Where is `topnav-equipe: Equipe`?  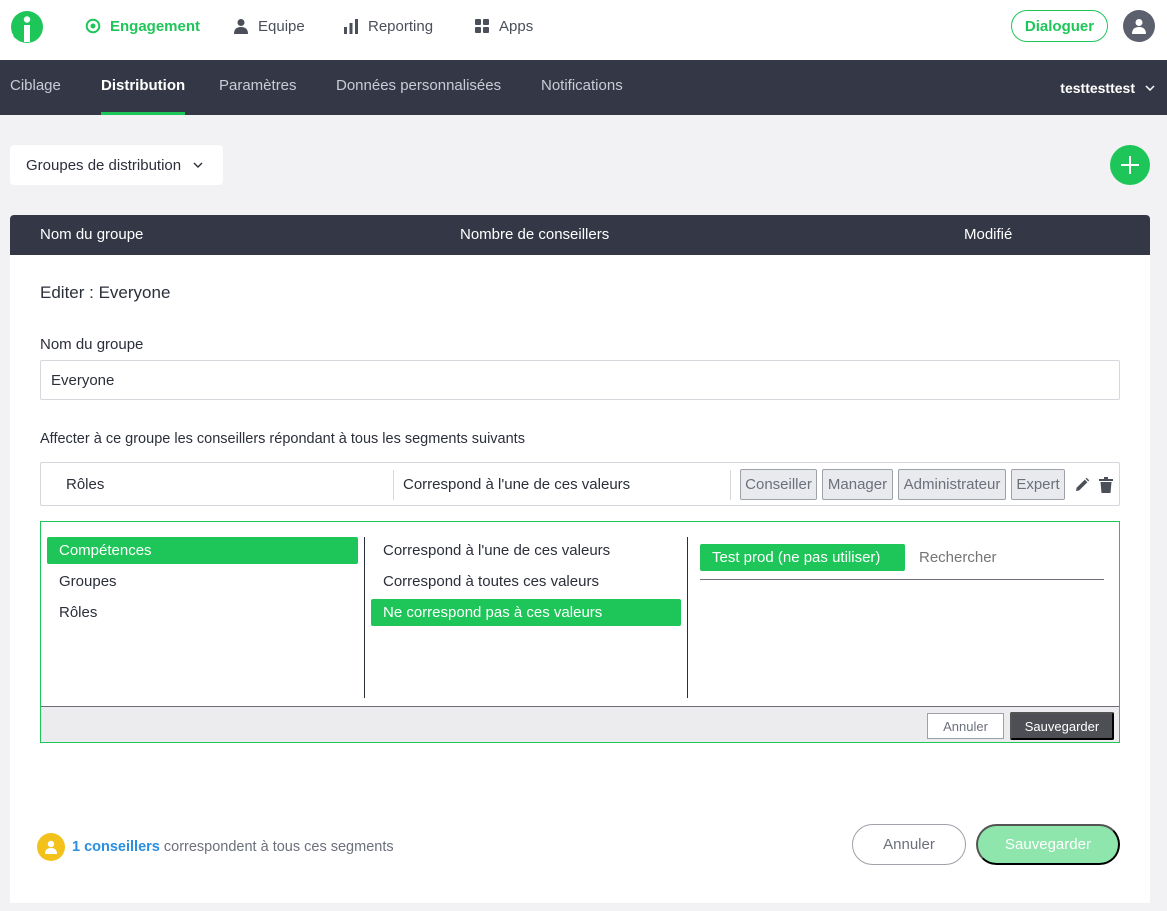 topnav-equipe: Equipe is located at coordinates (268, 26).